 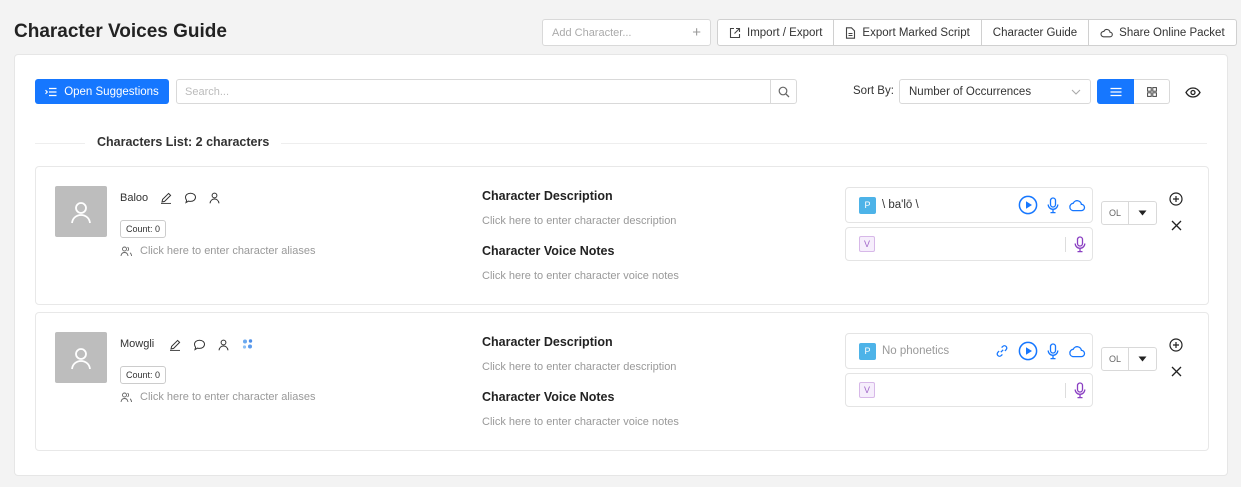 I want to click on eye-icon, so click(x=1193, y=92).